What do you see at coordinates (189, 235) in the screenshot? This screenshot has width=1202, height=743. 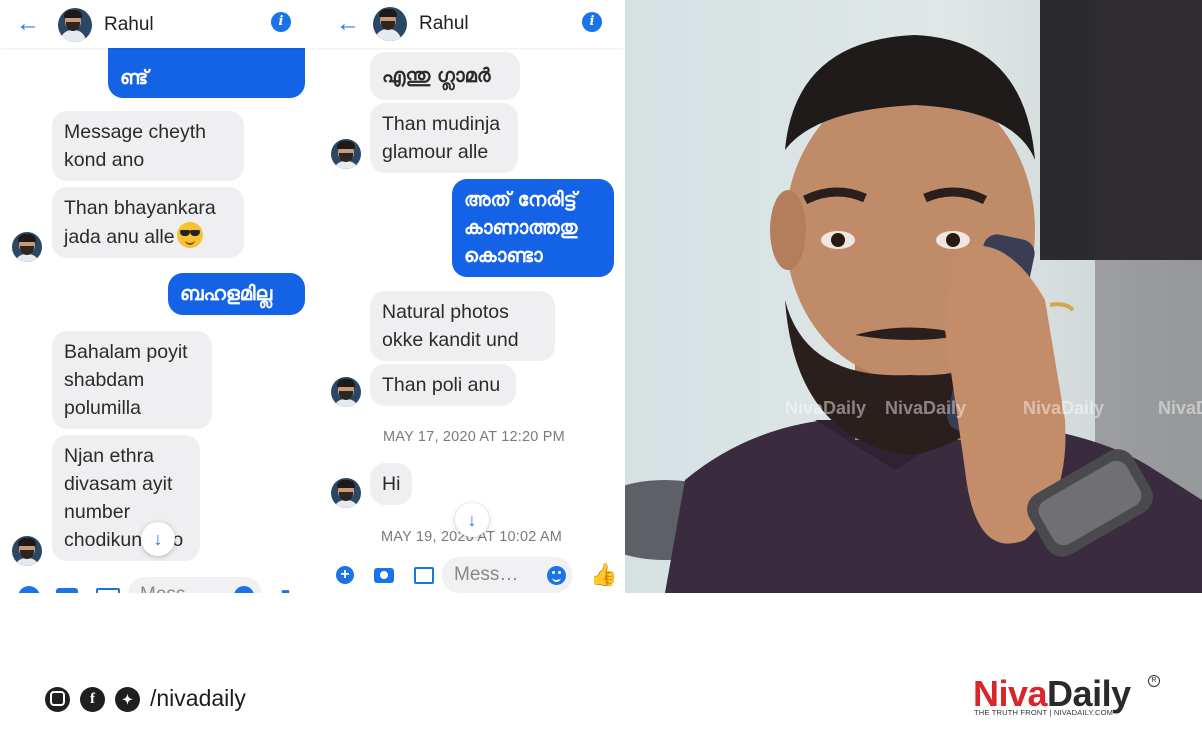 I see `sunglasses-emoji-icon` at bounding box center [189, 235].